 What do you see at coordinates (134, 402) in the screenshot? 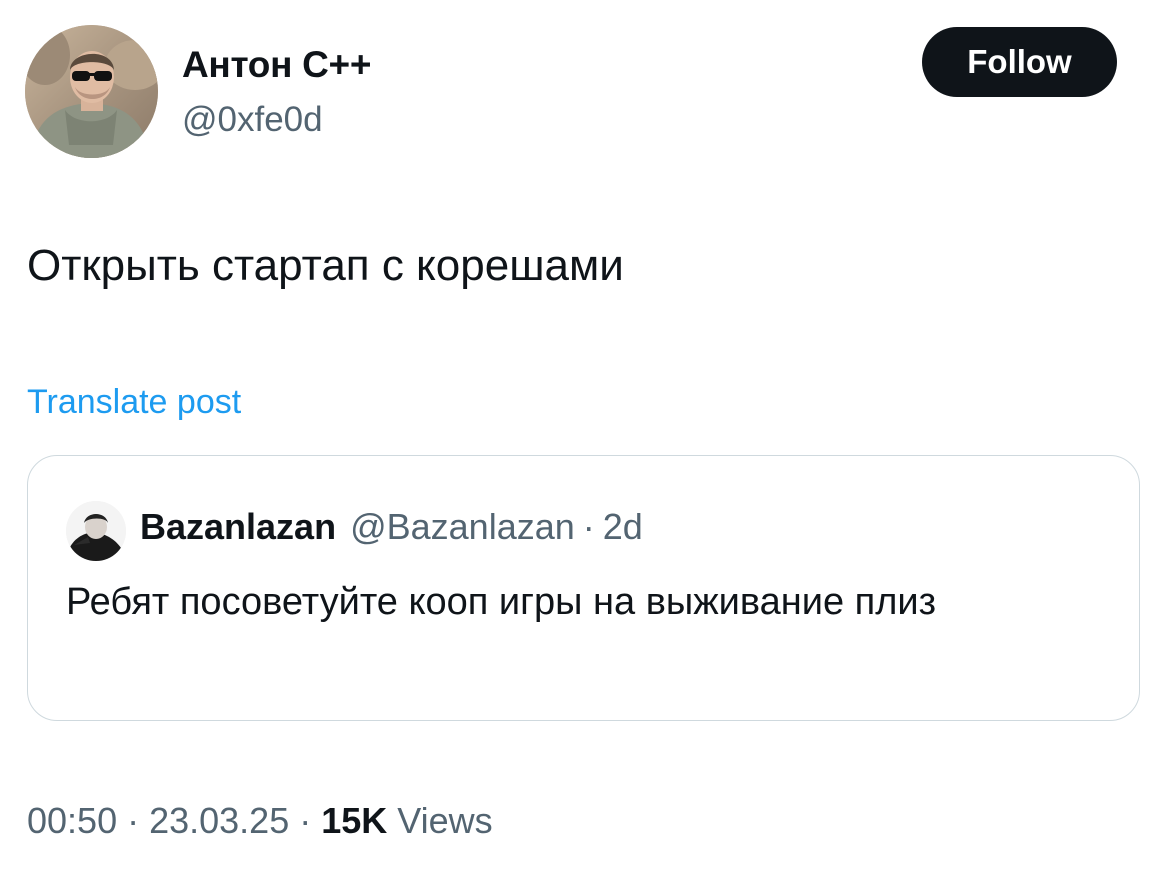
I see `translate-post-link: Translate post` at bounding box center [134, 402].